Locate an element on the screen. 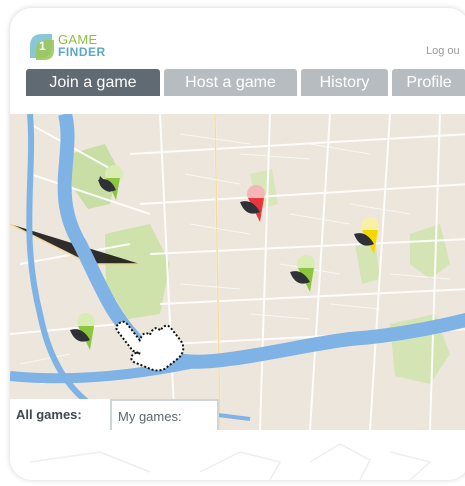 The width and height of the screenshot is (465, 486). footer-decoration is located at coordinates (230, 461).